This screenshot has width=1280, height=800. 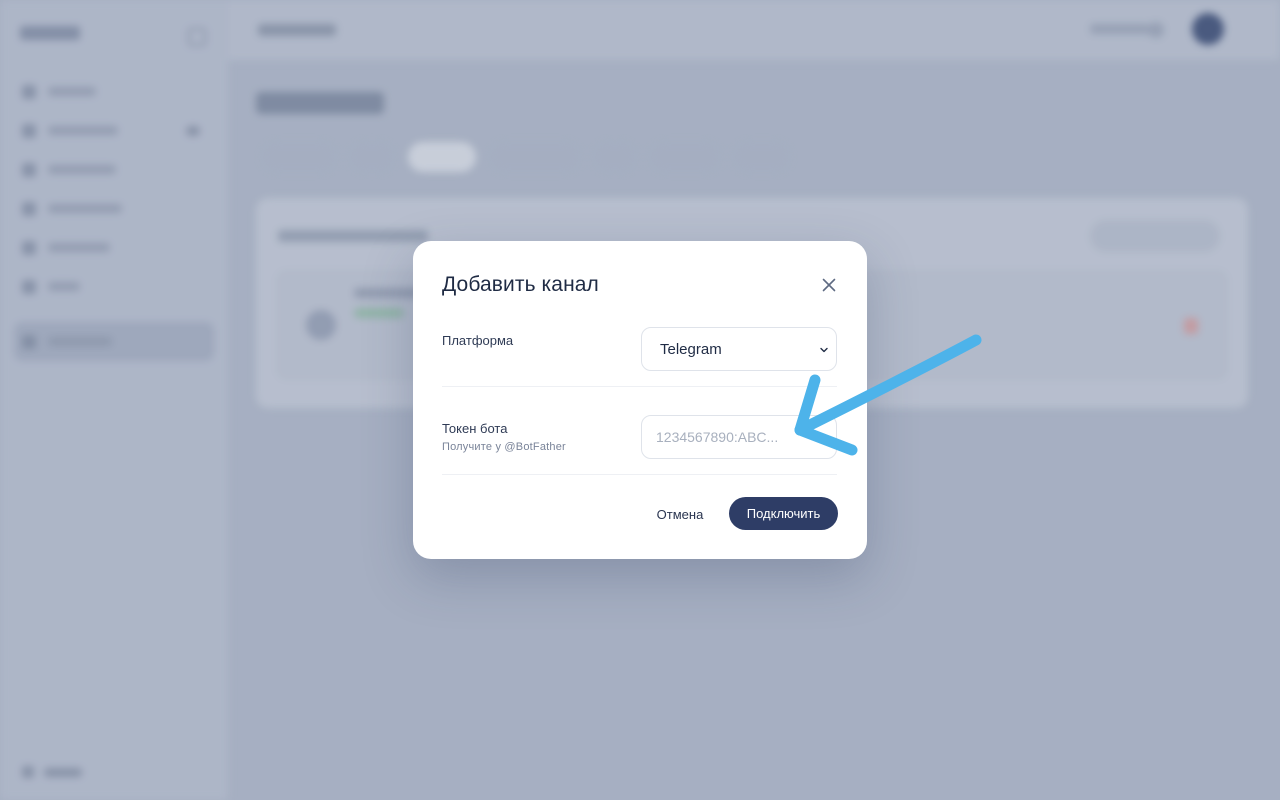 I want to click on close-button, so click(x=829, y=285).